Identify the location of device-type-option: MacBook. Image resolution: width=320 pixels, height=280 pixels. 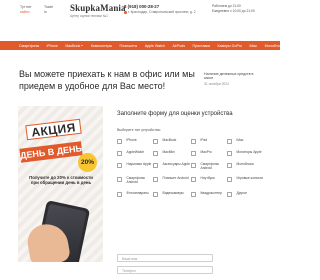
(173, 141).